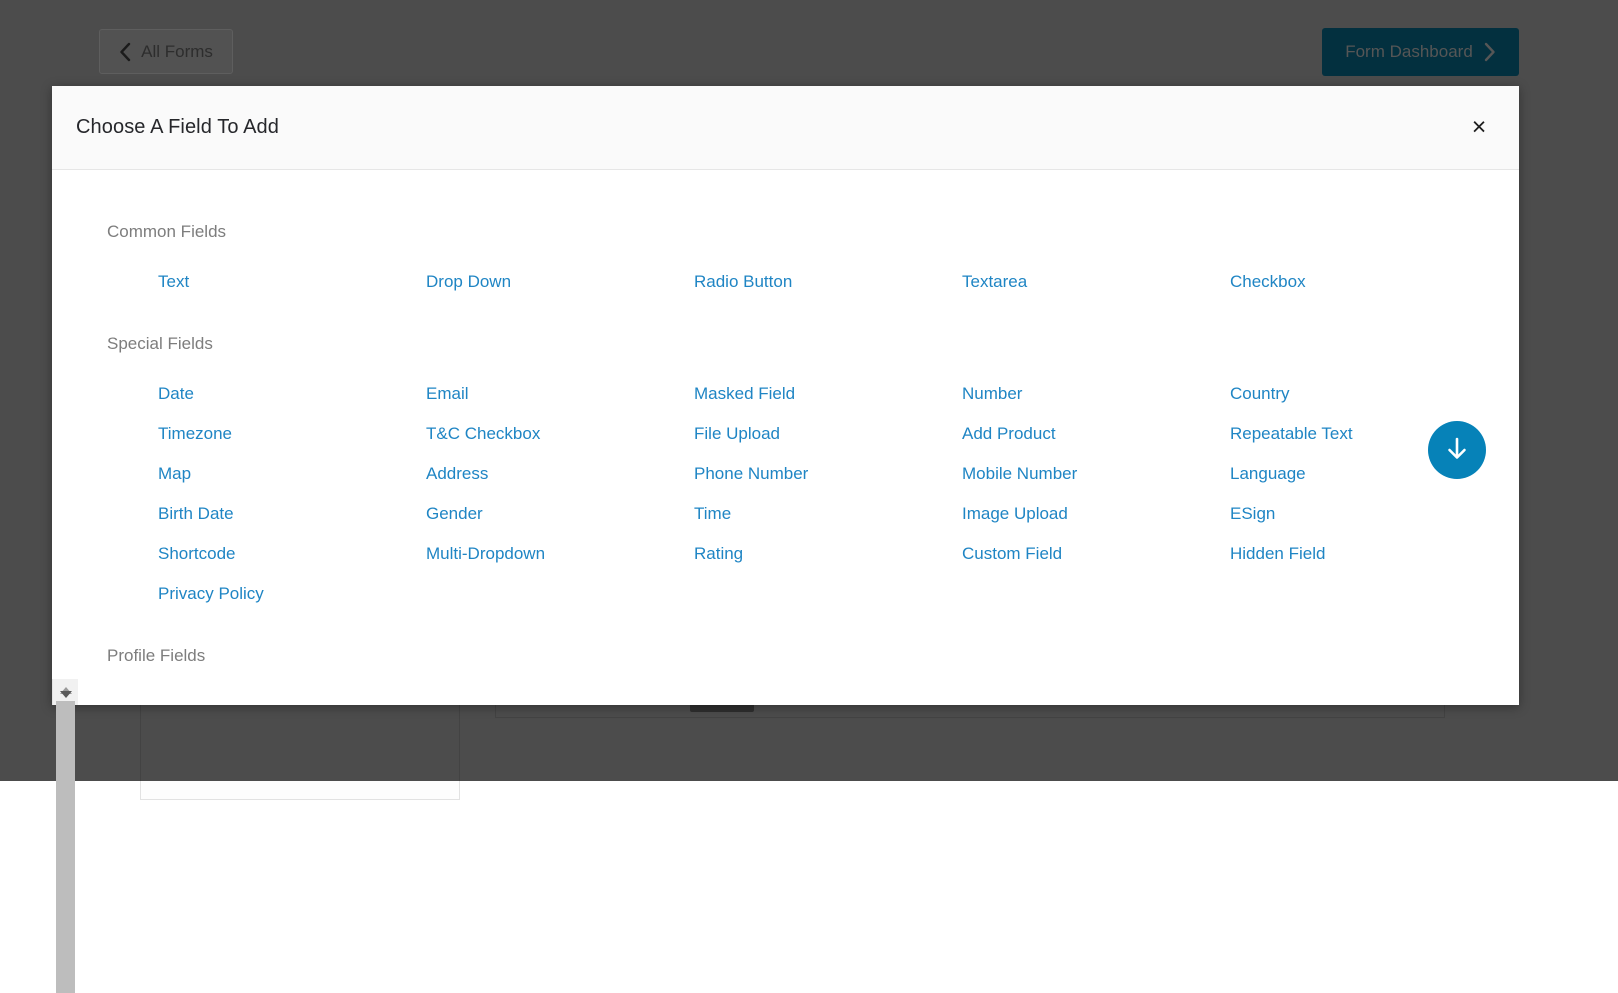  What do you see at coordinates (819, 514) in the screenshot?
I see `field-option-time: Time` at bounding box center [819, 514].